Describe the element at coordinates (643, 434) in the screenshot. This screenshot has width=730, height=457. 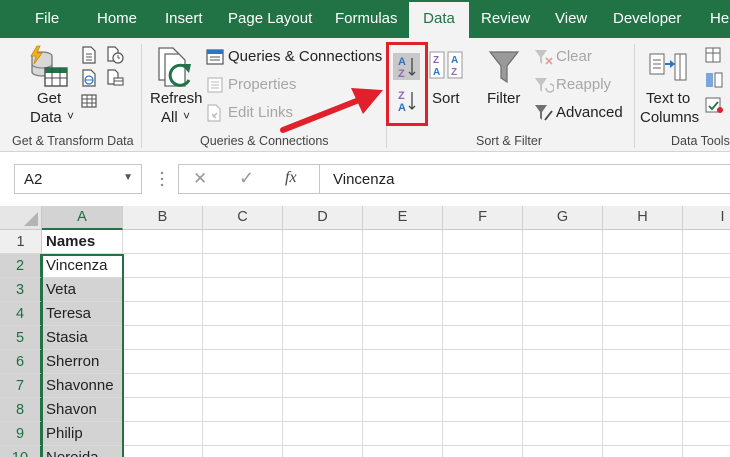
I see `cell-h9` at that location.